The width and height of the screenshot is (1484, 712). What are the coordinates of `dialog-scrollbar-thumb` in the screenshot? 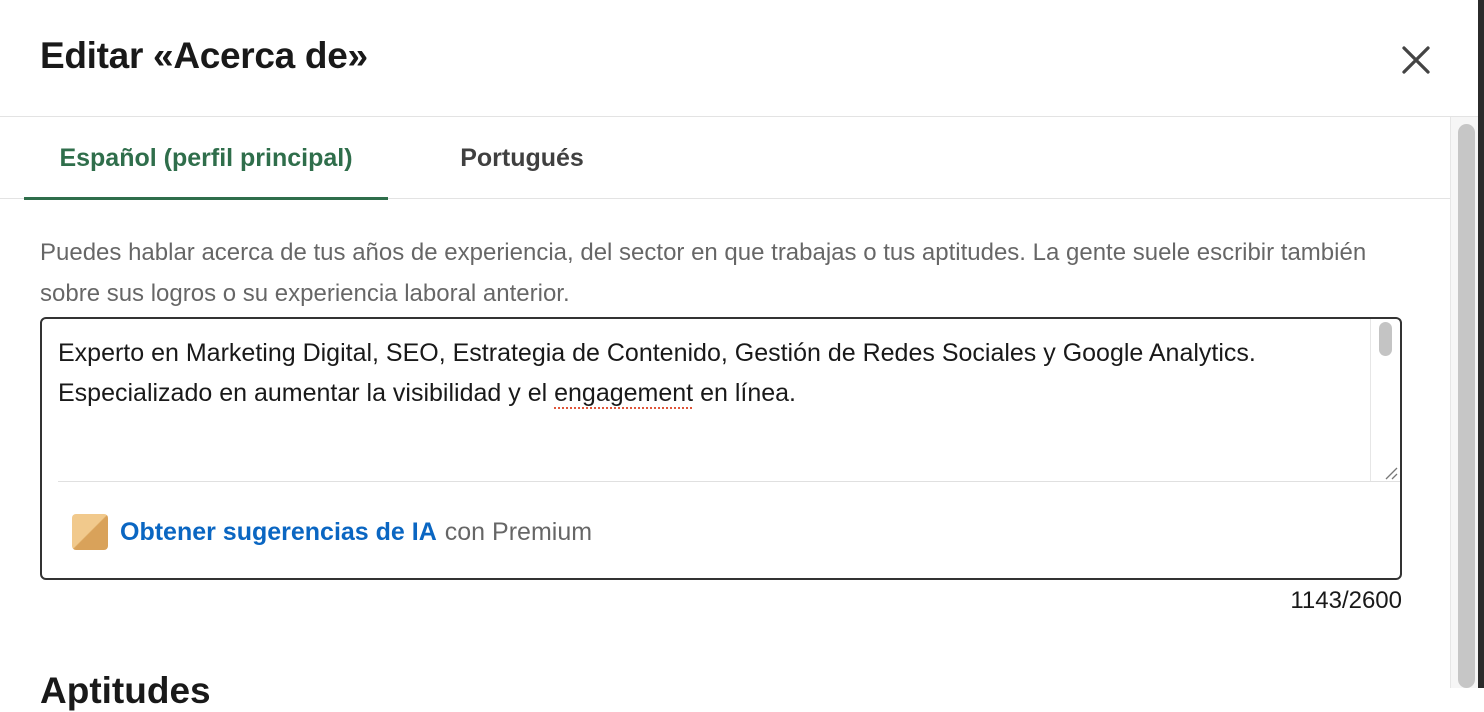 It's located at (1466, 406).